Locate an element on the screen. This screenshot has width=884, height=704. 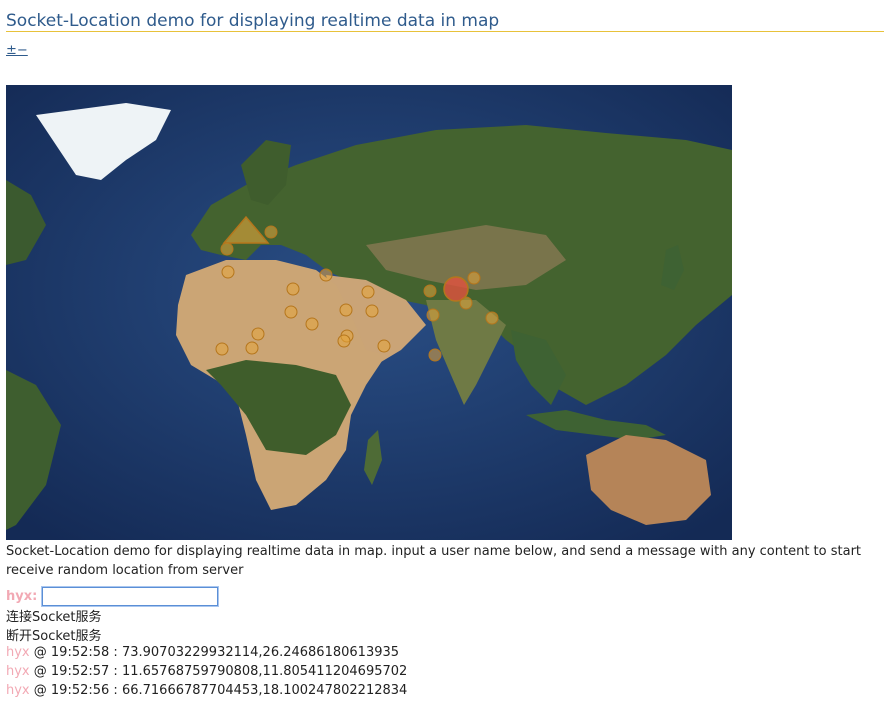
marker-highlight is located at coordinates (456, 289).